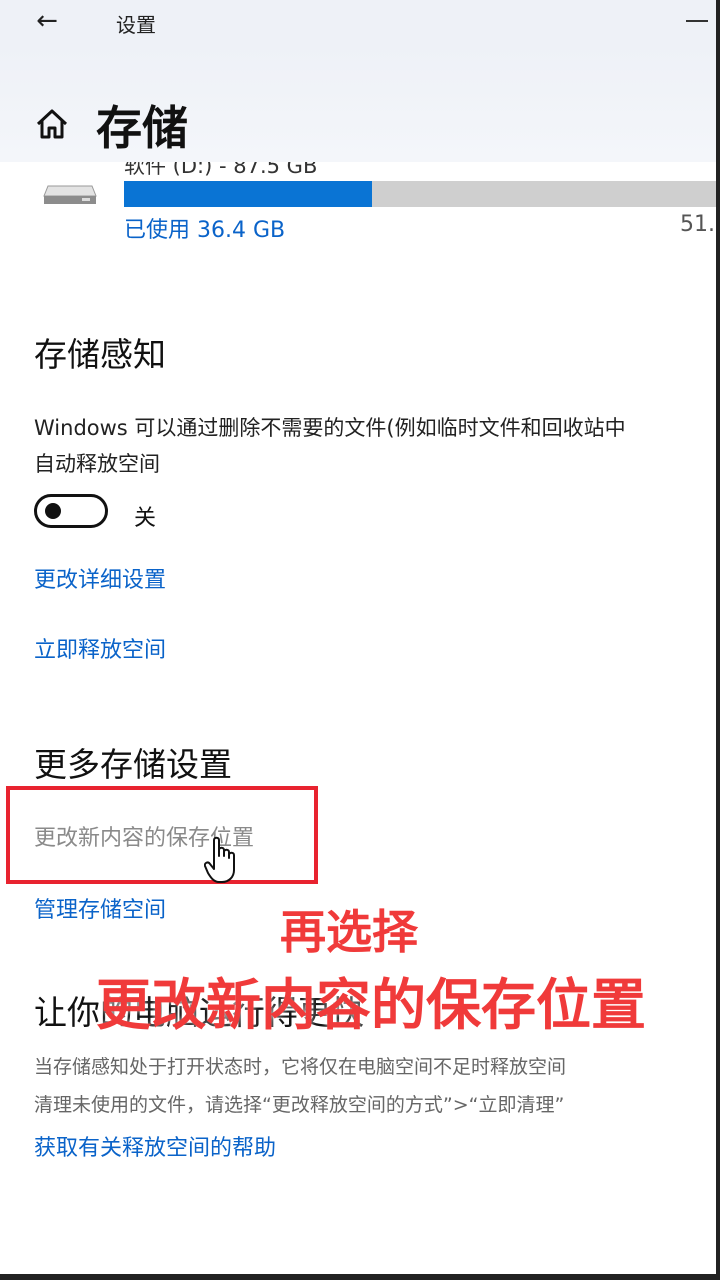  What do you see at coordinates (133, 764) in the screenshot?
I see `more-storage-settings-title: 更多存储设置` at bounding box center [133, 764].